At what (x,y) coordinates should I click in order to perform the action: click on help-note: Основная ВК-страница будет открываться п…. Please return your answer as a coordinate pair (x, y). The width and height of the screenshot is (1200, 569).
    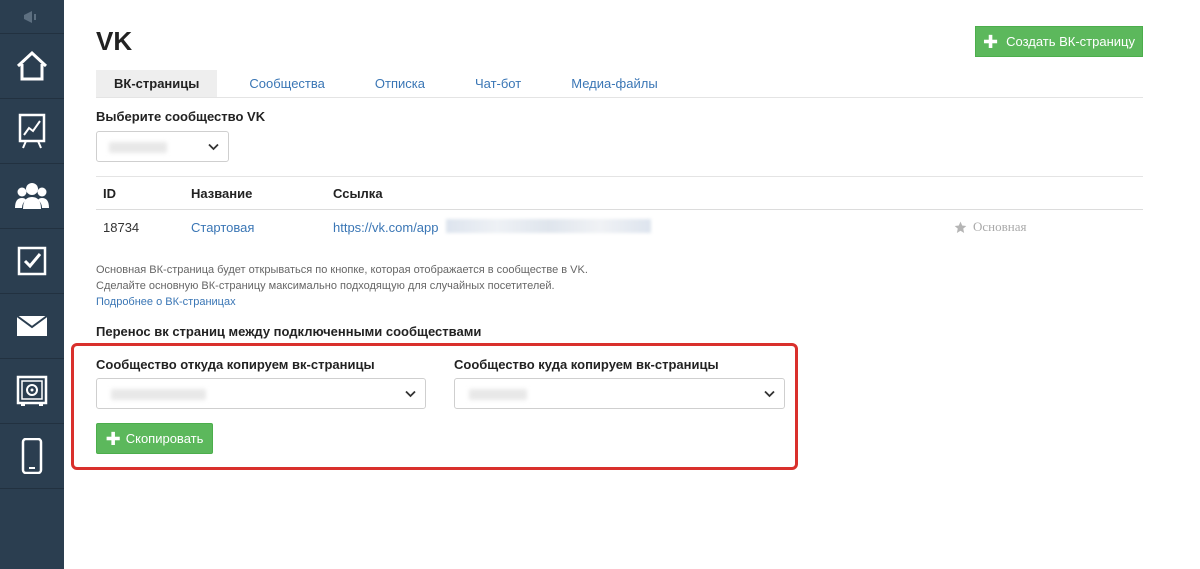
    Looking at the image, I should click on (342, 286).